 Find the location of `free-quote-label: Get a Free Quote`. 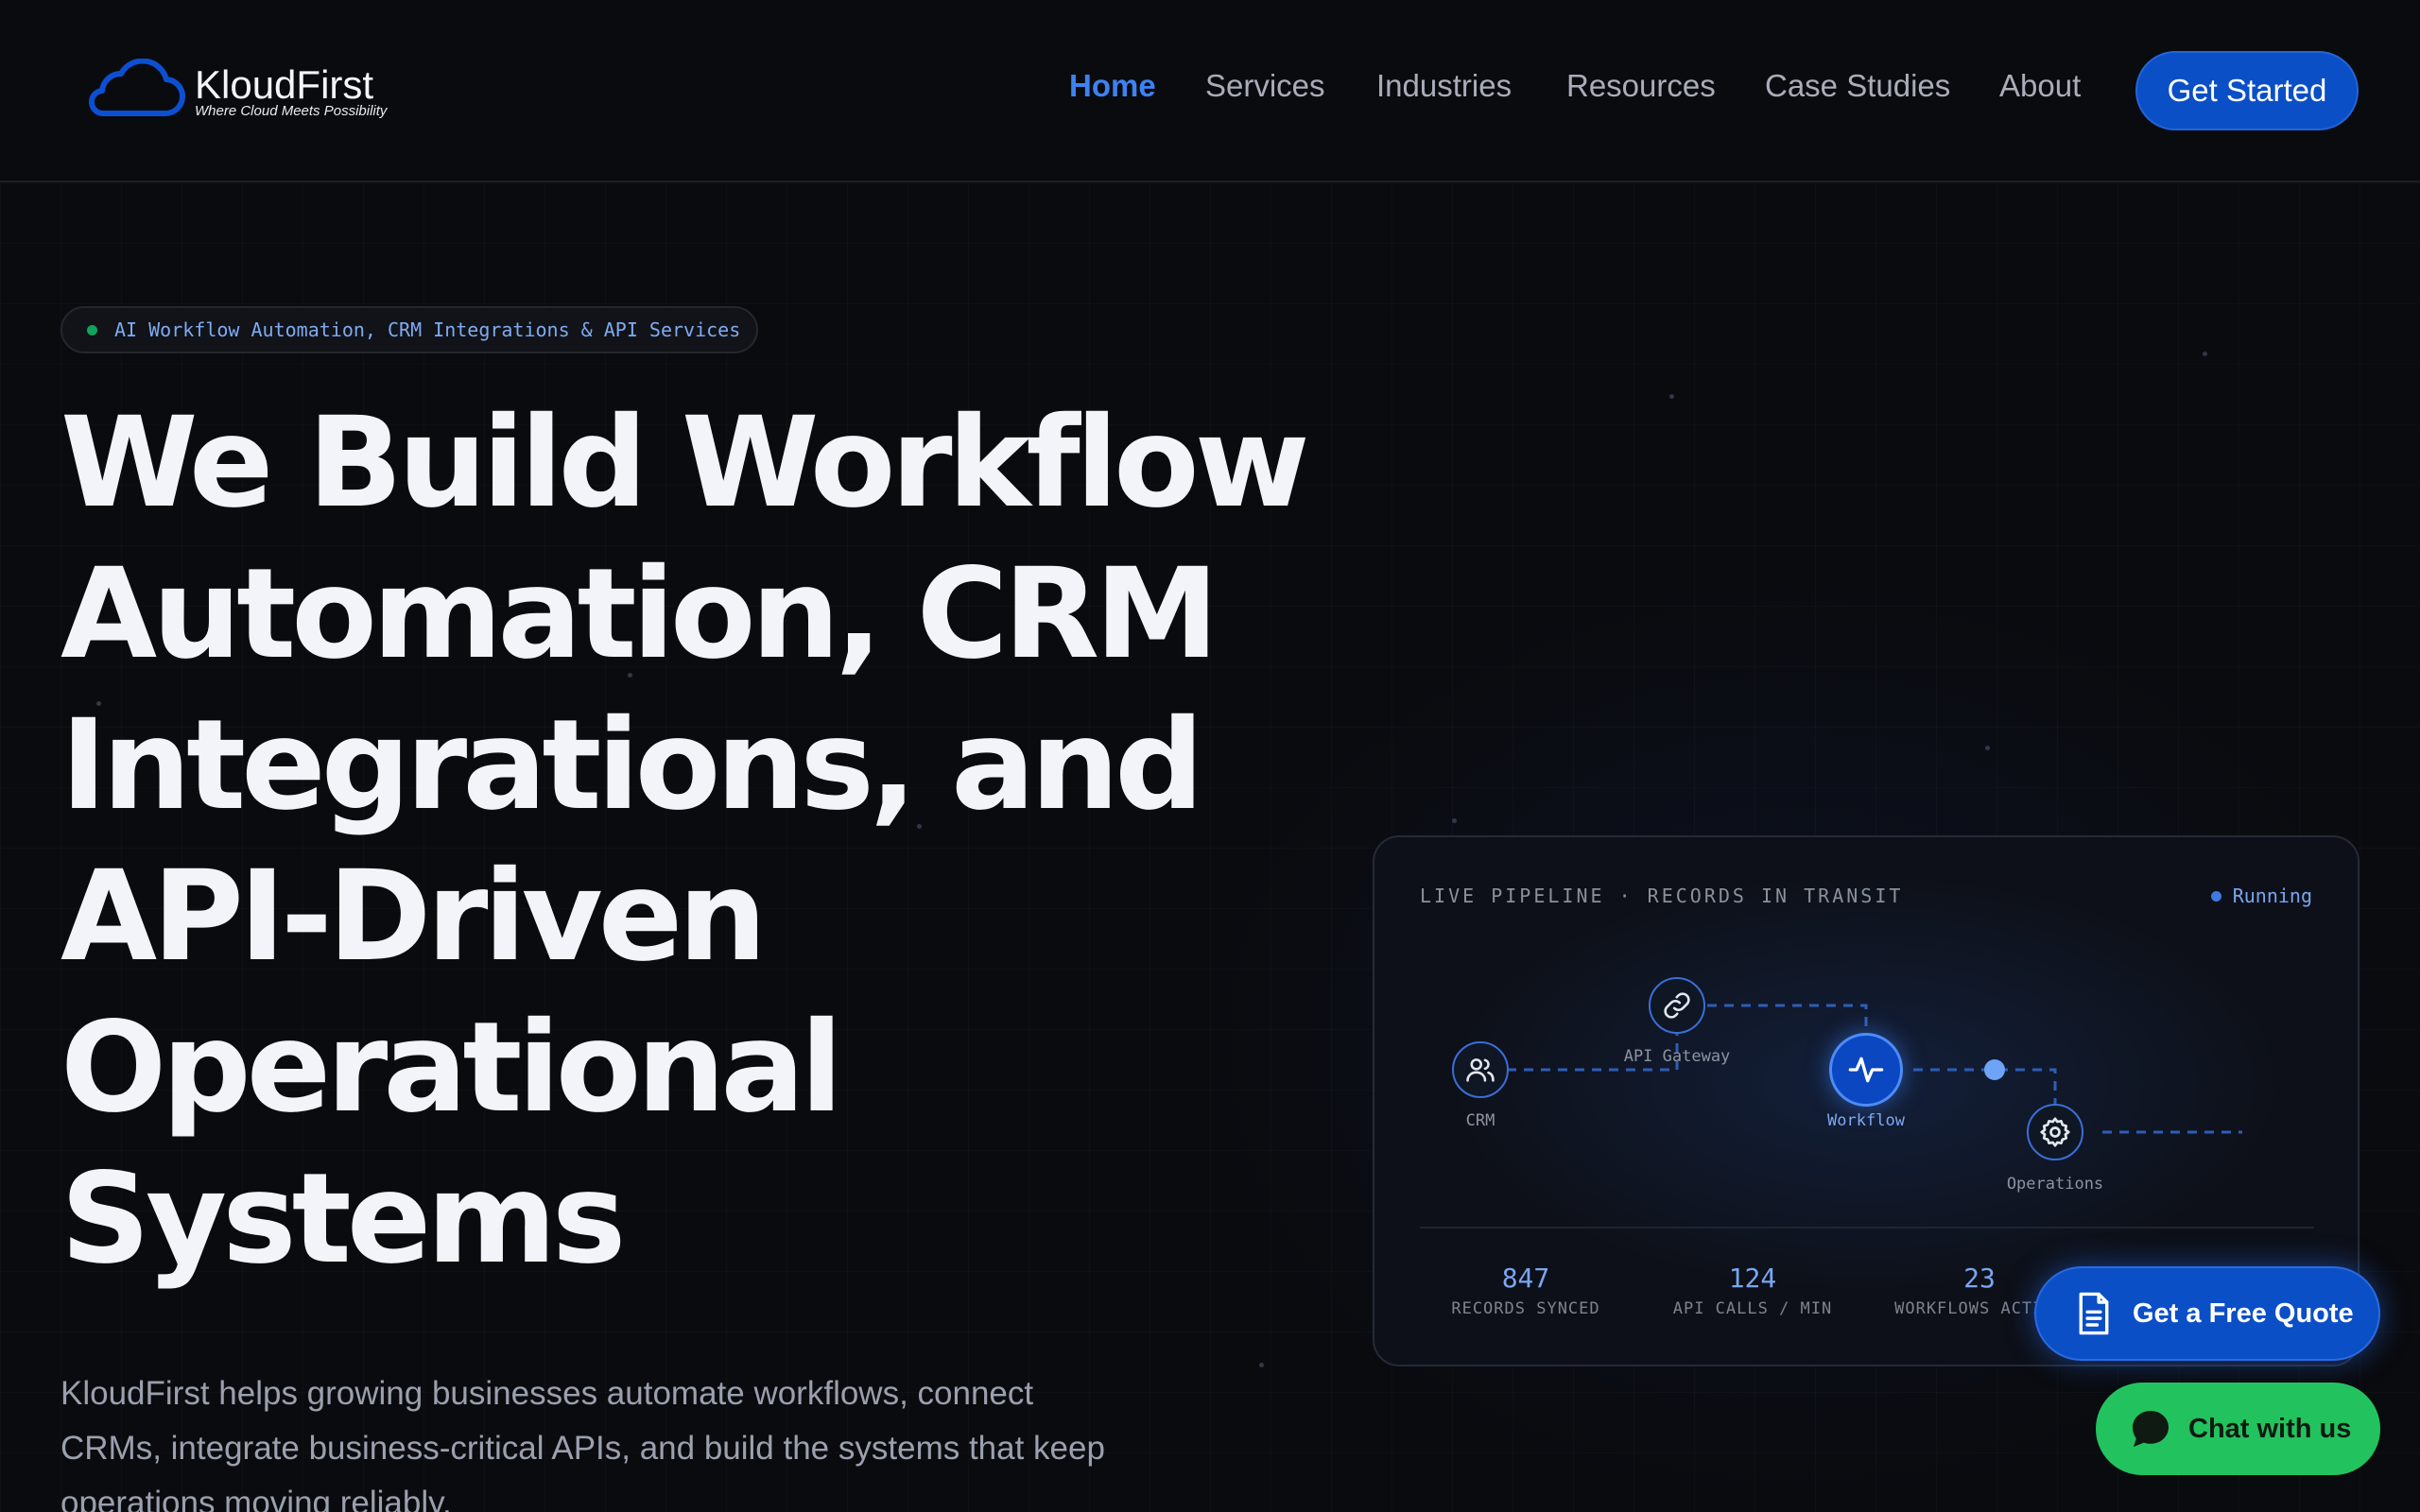

free-quote-label: Get a Free Quote is located at coordinates (2243, 1313).